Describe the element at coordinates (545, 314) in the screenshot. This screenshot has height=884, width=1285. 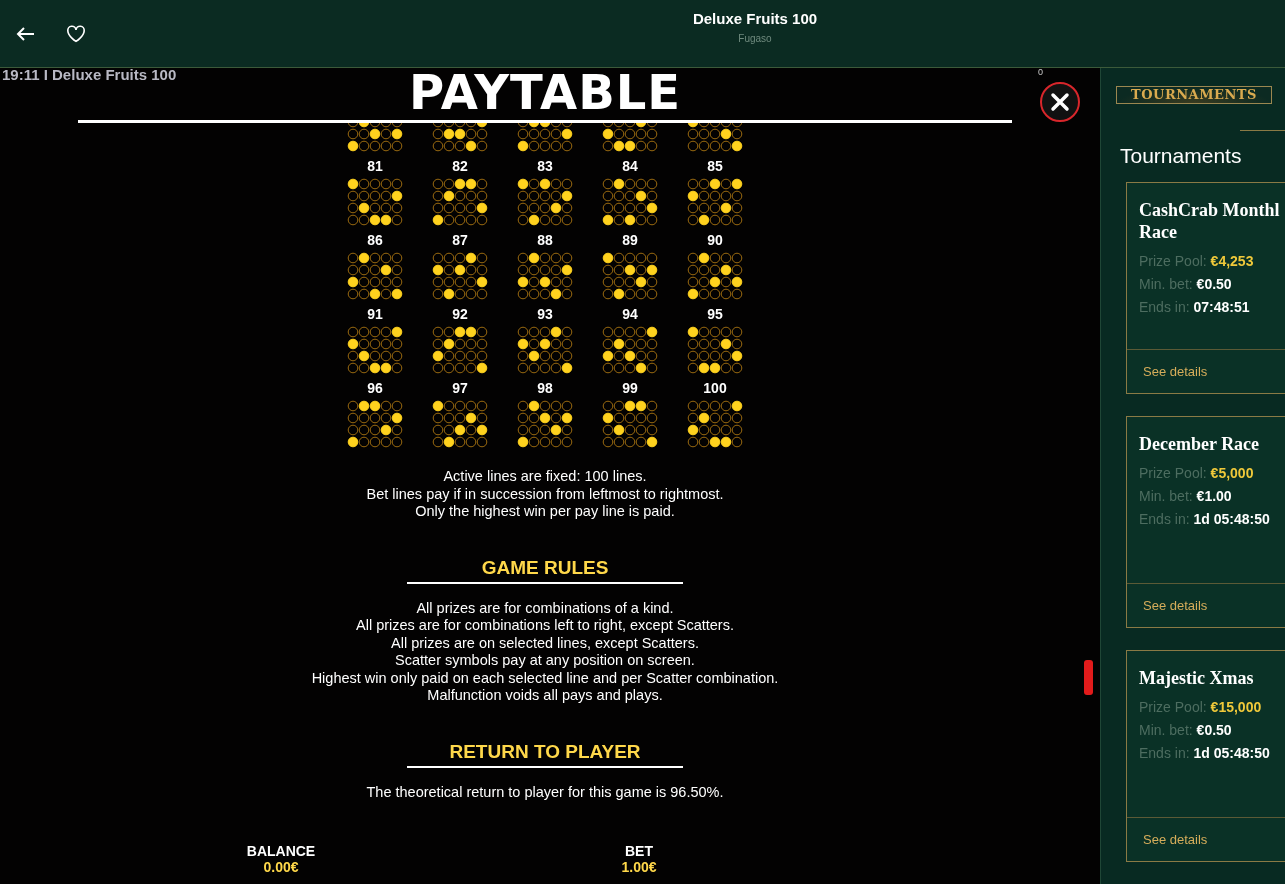
I see `line-number: 93` at that location.